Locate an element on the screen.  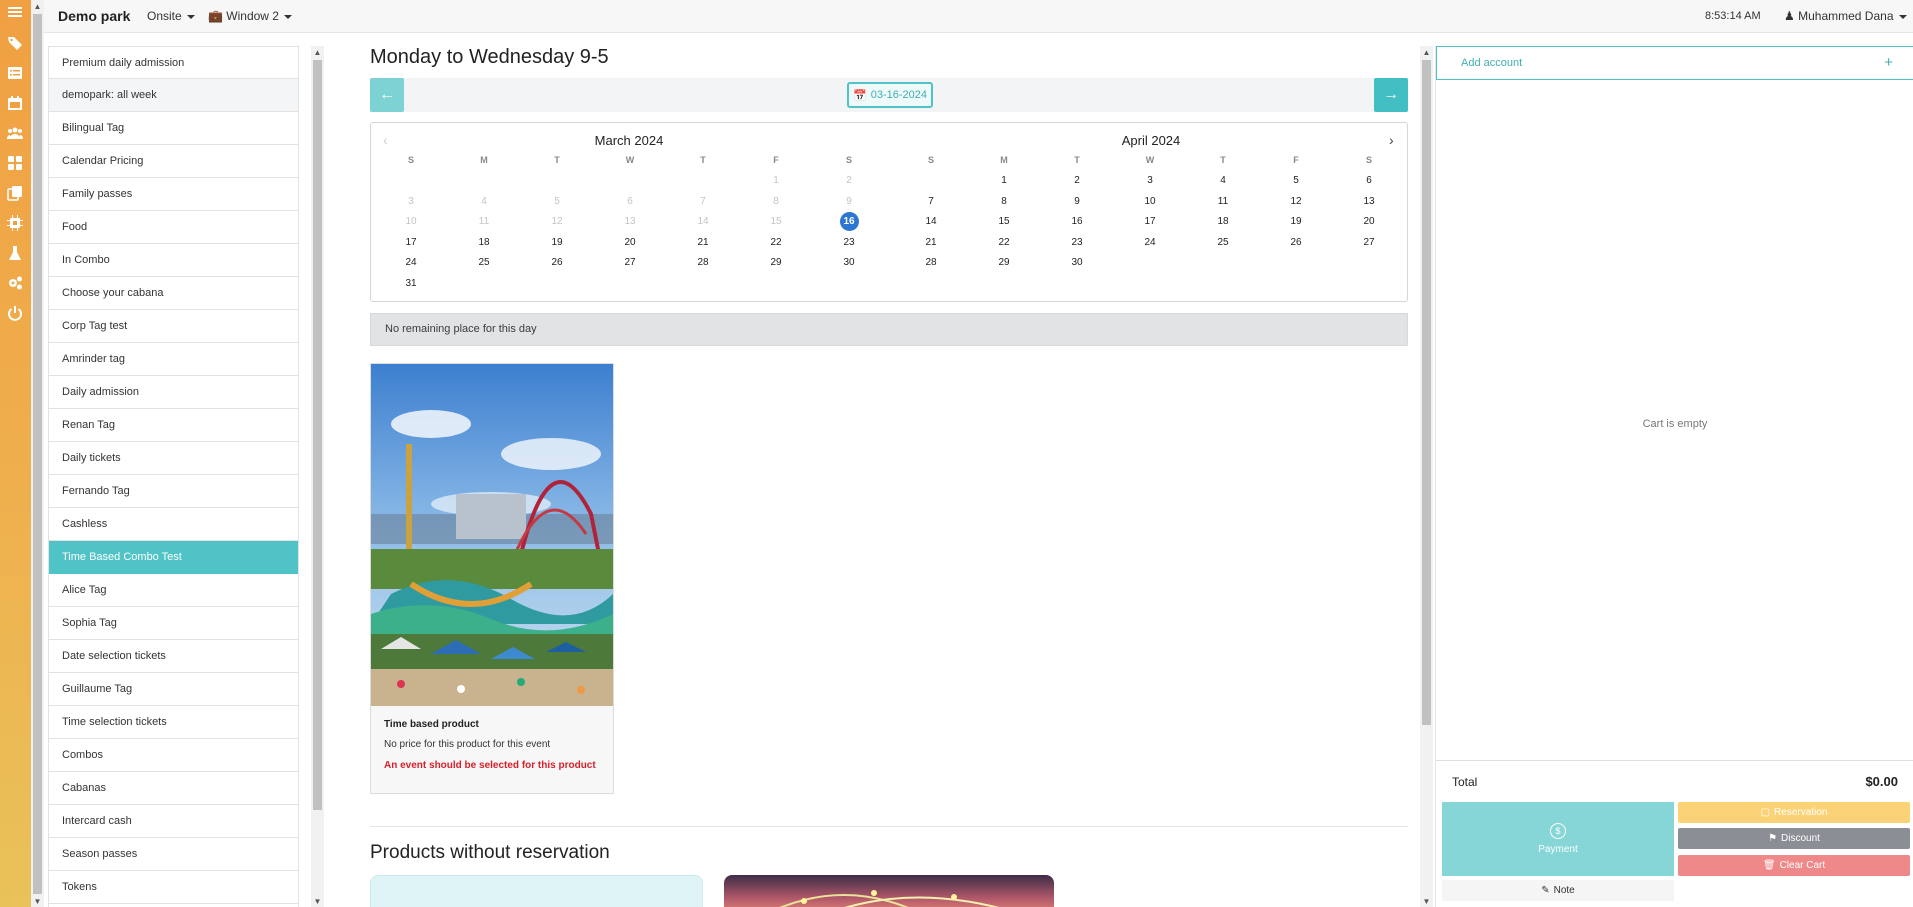
category-item: Time Based Combo Test is located at coordinates (173, 557).